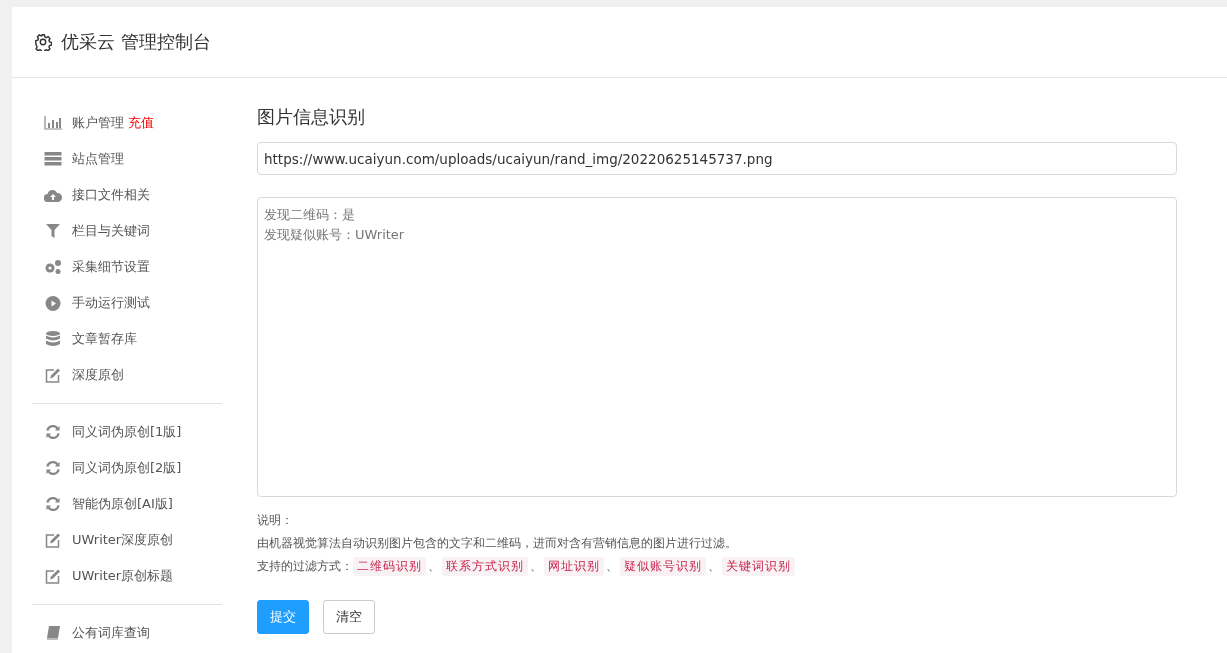  I want to click on gears-icon, so click(53, 267).